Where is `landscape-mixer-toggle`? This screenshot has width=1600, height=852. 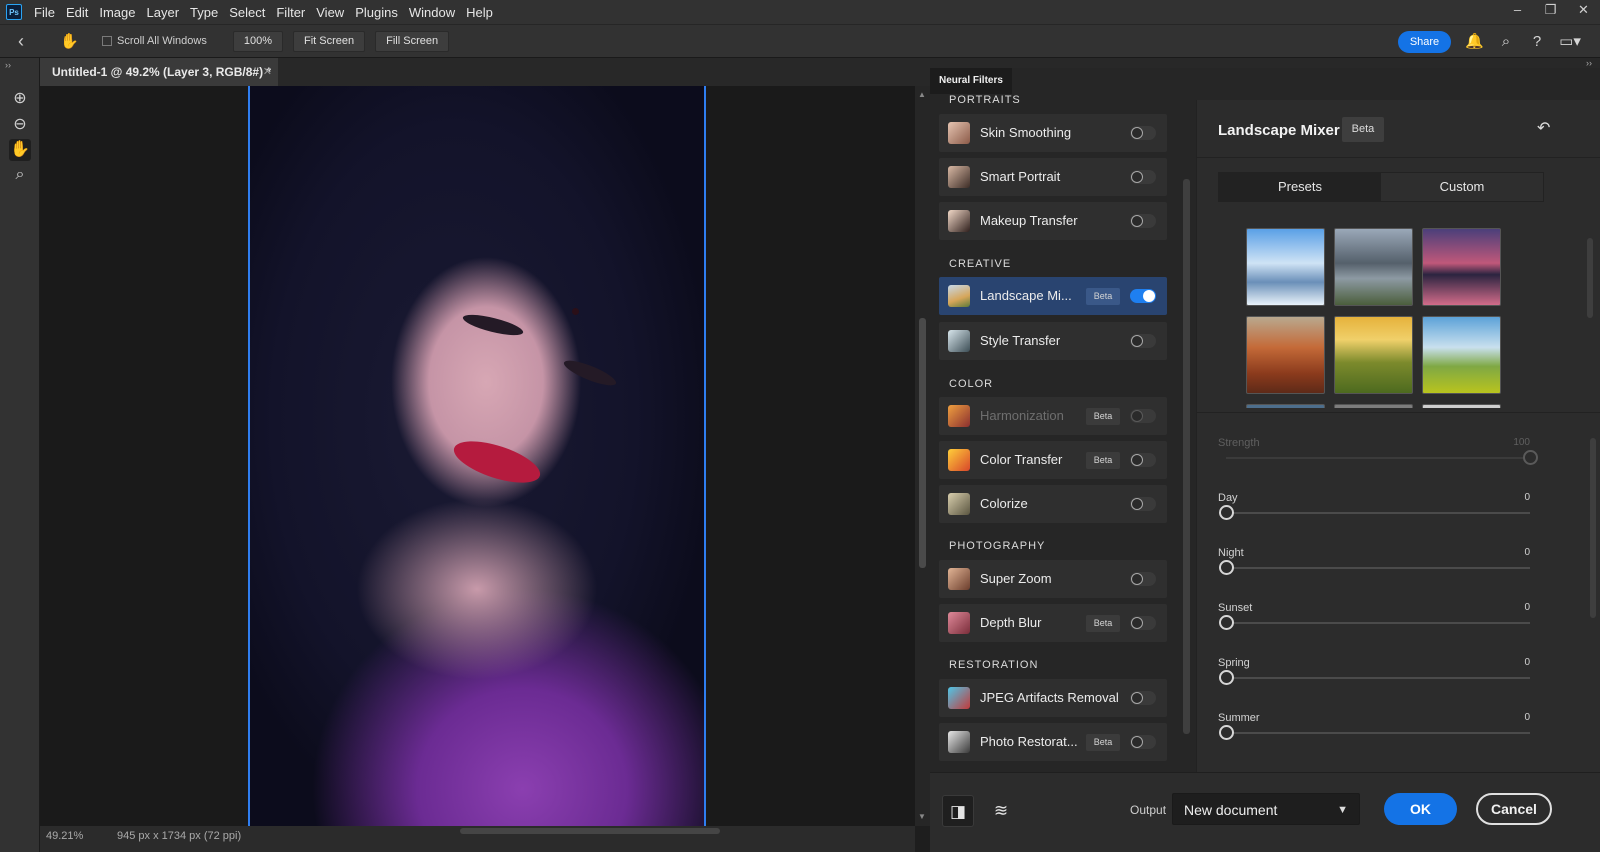
landscape-mixer-toggle is located at coordinates (1143, 296).